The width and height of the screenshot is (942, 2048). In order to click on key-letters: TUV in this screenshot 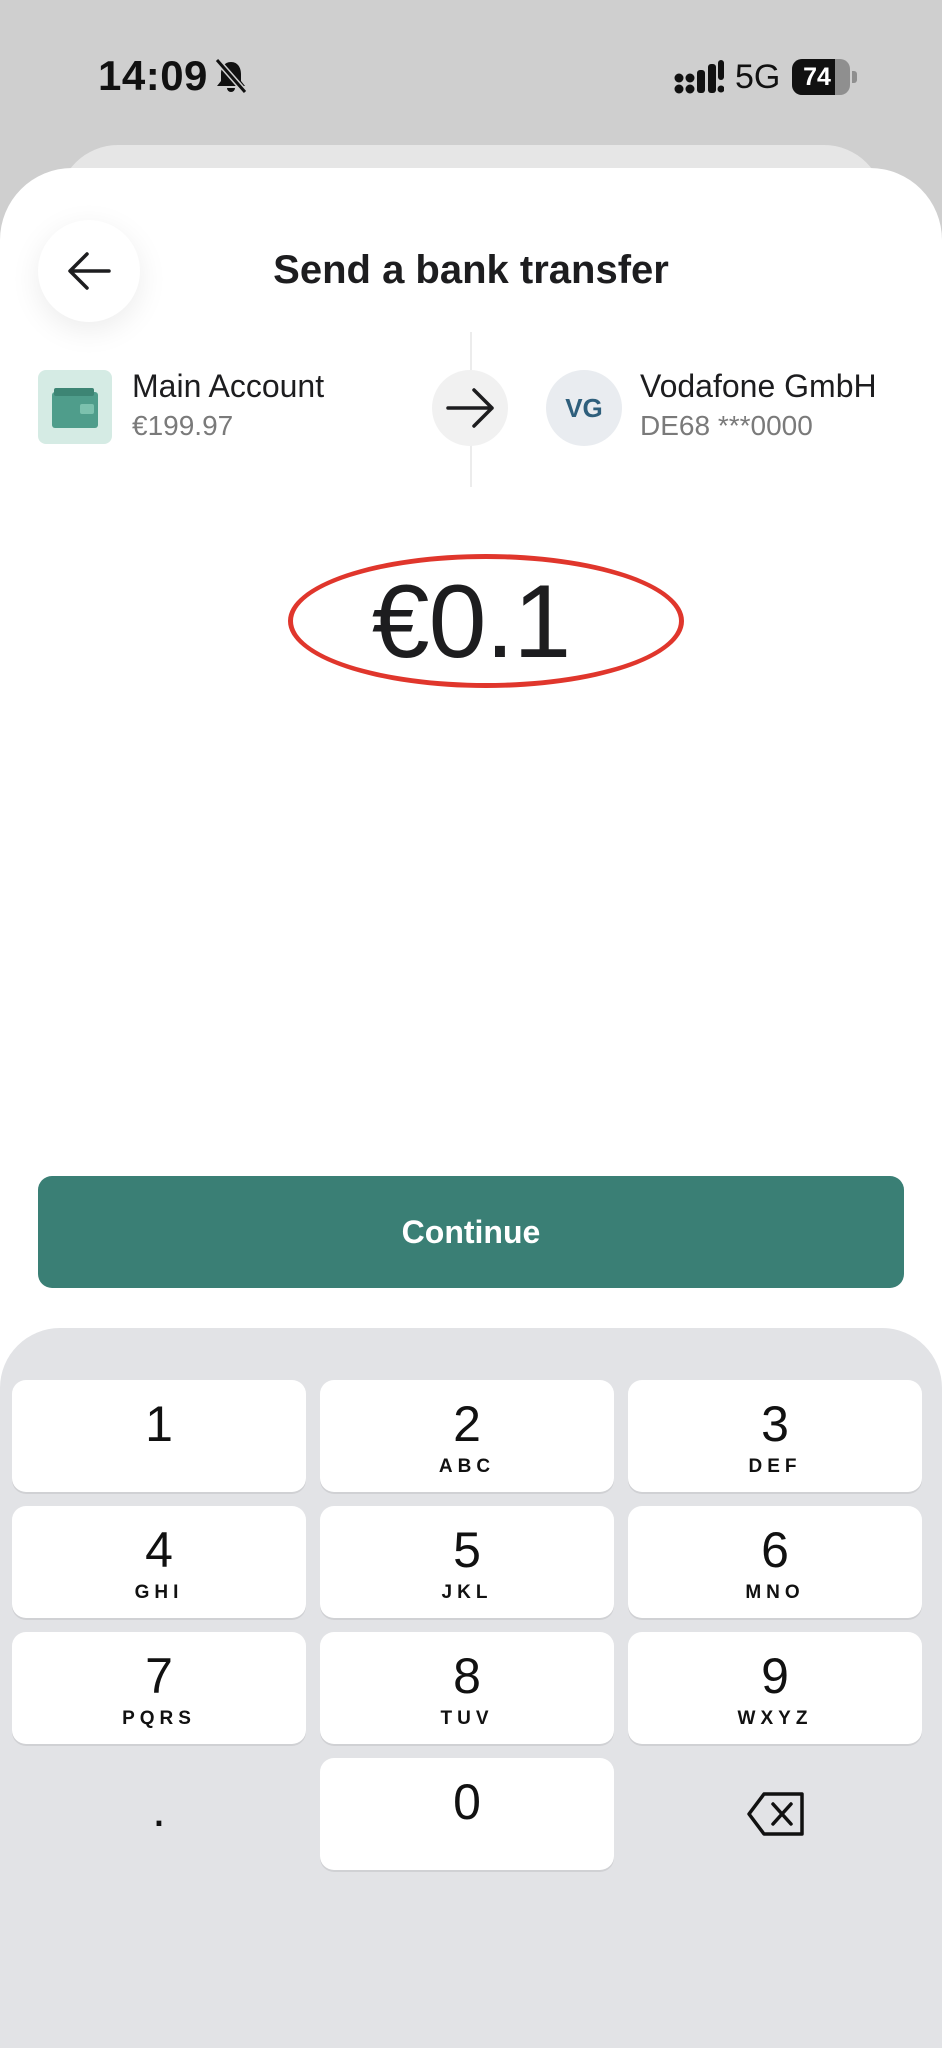, I will do `click(467, 1718)`.